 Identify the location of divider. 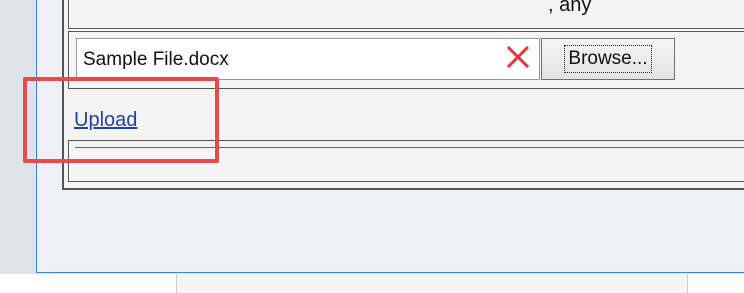
(409, 147).